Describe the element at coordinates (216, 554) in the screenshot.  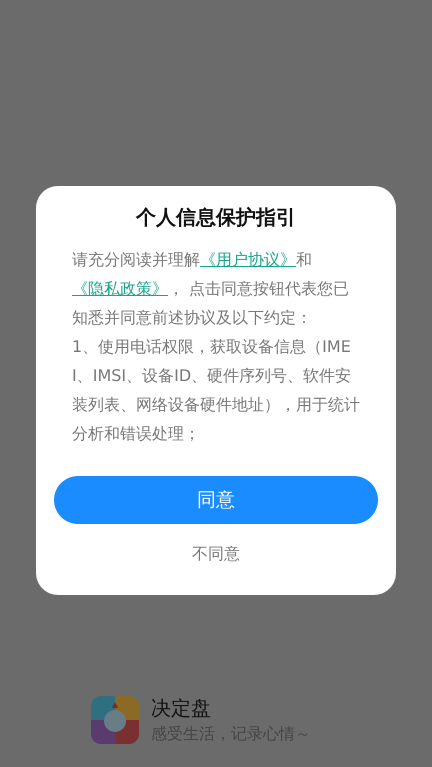
I see `decline-button: 不同意` at that location.